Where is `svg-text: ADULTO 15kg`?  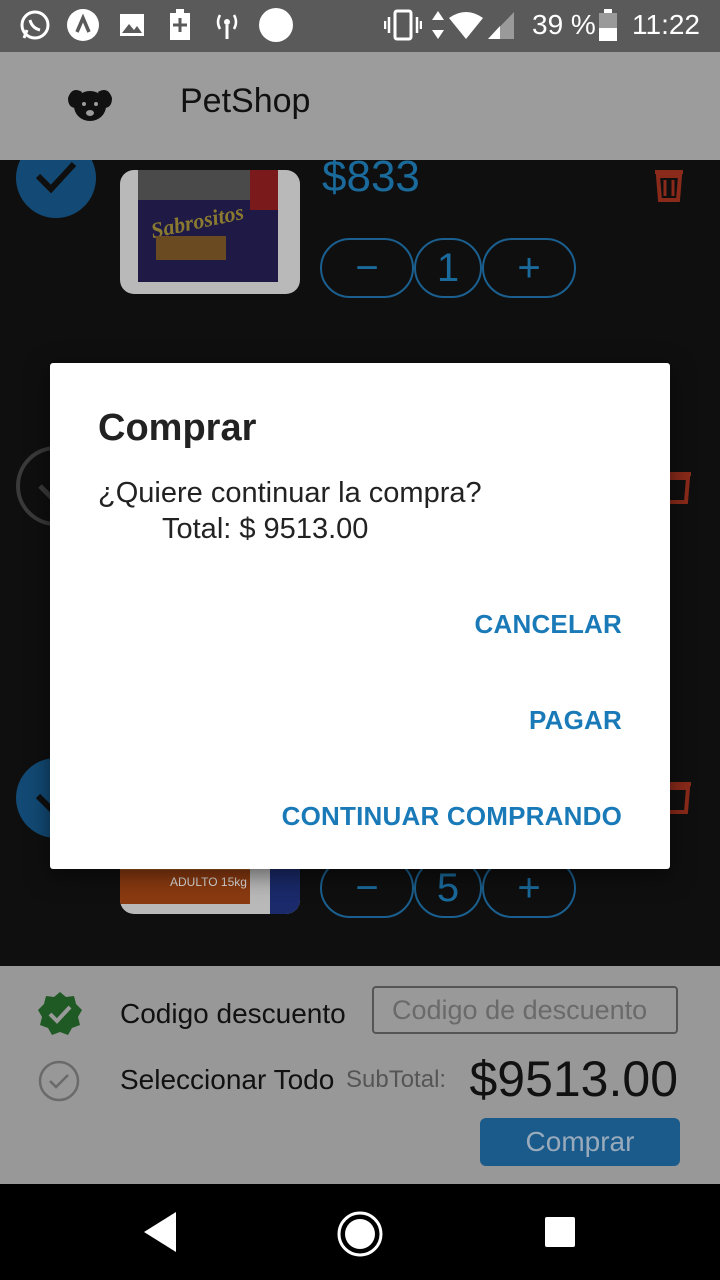
svg-text: ADULTO 15kg is located at coordinates (208, 882).